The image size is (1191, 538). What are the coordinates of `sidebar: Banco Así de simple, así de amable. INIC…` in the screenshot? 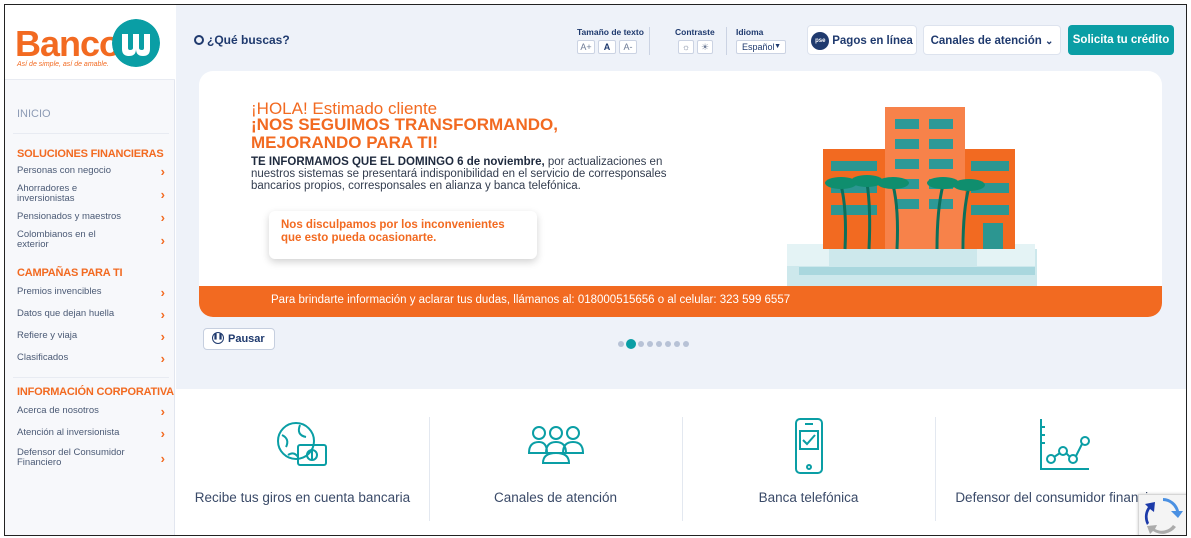 It's located at (90, 270).